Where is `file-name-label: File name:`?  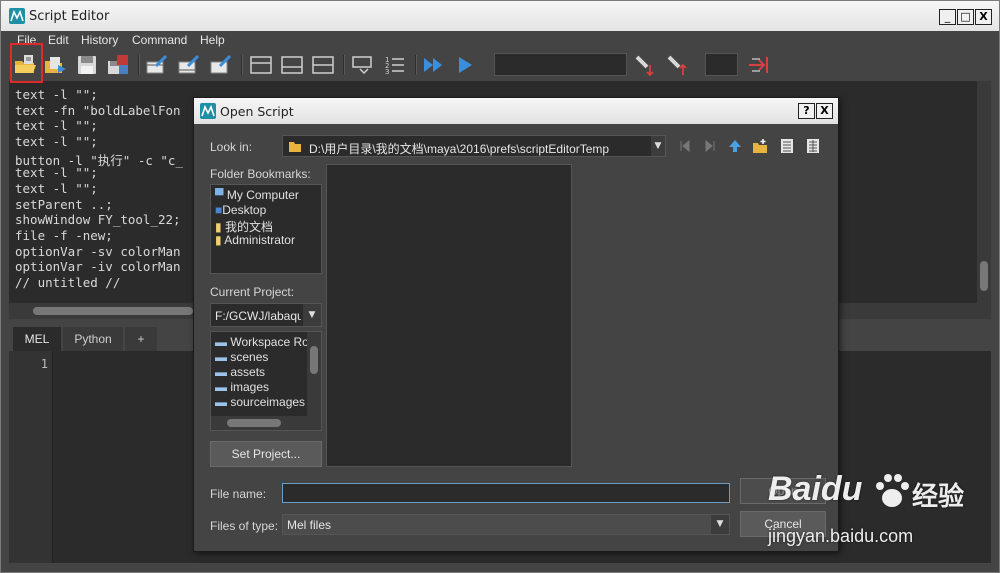 file-name-label: File name: is located at coordinates (238, 494).